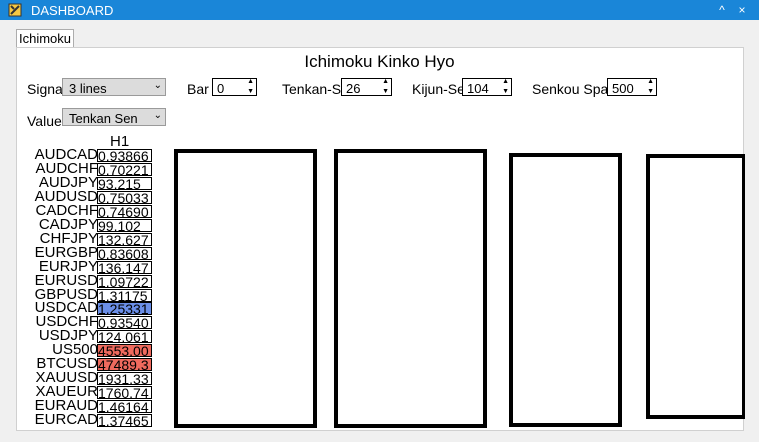 The image size is (759, 442). I want to click on symbol-value-cell: 132.627, so click(124, 239).